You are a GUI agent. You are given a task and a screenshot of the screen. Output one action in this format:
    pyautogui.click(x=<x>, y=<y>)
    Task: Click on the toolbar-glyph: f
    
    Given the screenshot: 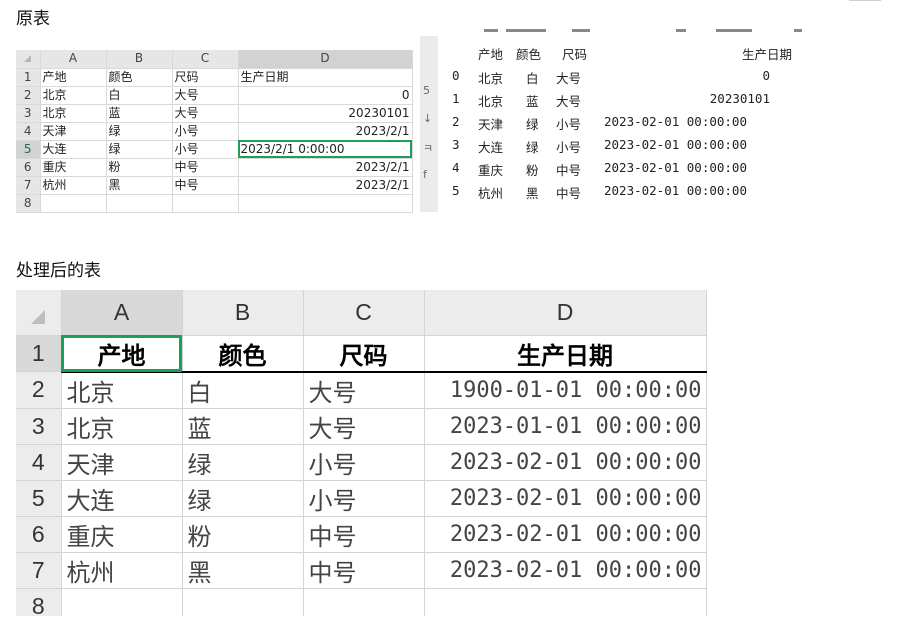 What is the action you would take?
    pyautogui.click(x=425, y=174)
    